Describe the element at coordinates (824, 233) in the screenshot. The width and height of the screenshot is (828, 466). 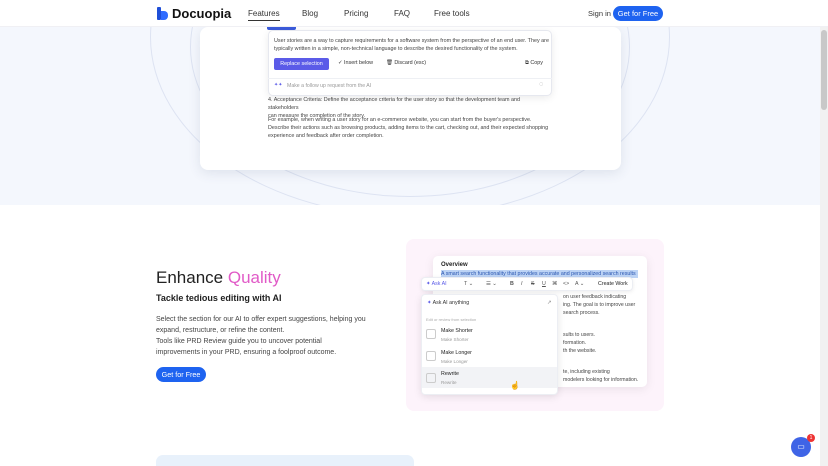
I see `scrollbar` at that location.